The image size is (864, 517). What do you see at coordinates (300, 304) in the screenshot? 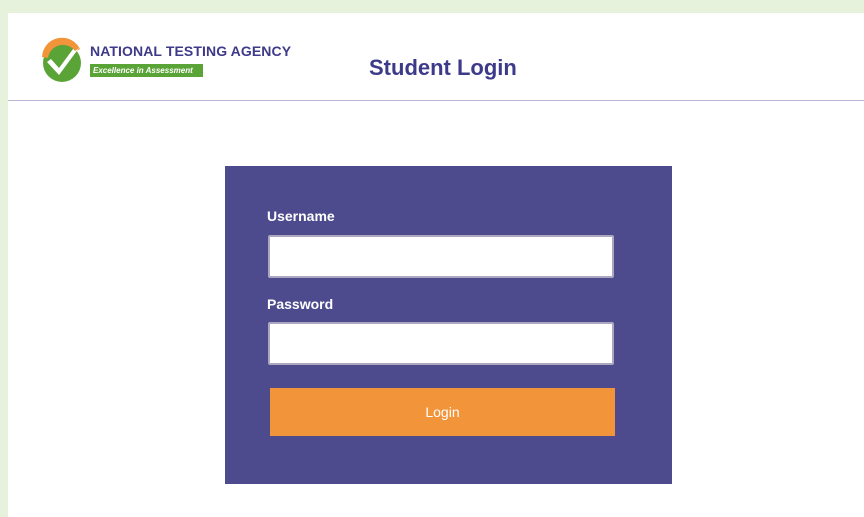
I see `password-label: Password` at bounding box center [300, 304].